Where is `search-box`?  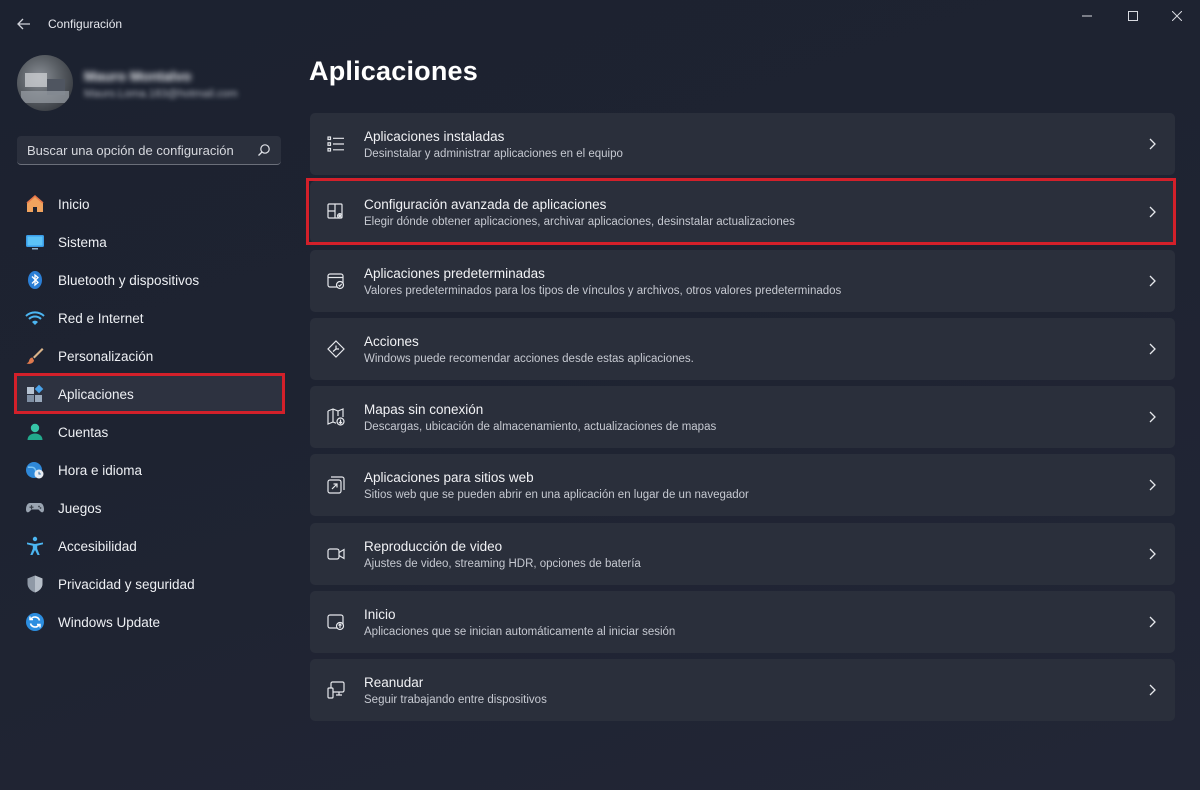
search-box is located at coordinates (149, 150).